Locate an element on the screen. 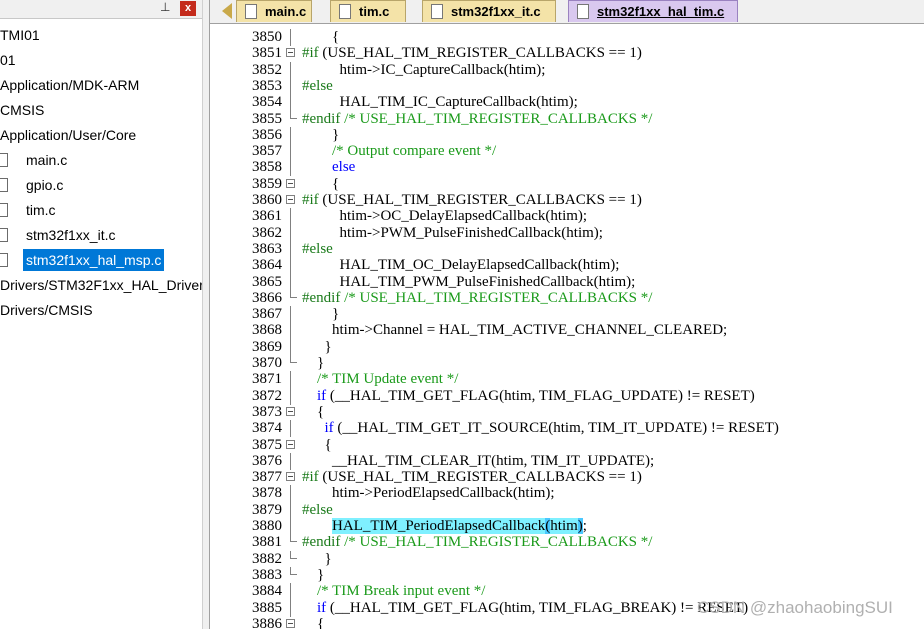  watermark: CSDN @zhaohaobingSUI is located at coordinates (795, 607).